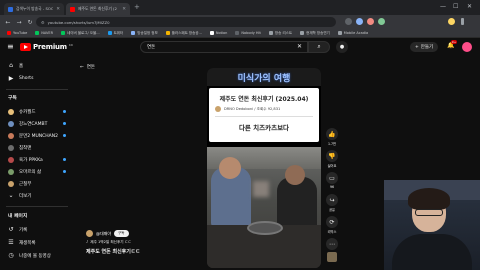 The width and height of the screenshot is (480, 270). Describe the element at coordinates (36, 159) in the screenshot. I see `sidebar-subscription: 육가 PPKKa` at that location.